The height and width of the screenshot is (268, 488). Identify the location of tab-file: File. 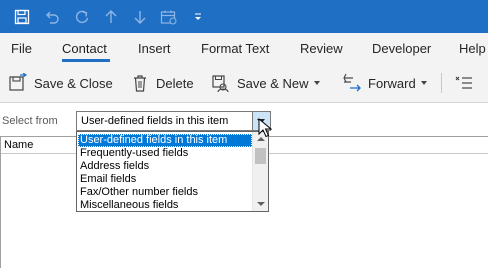
(21, 48).